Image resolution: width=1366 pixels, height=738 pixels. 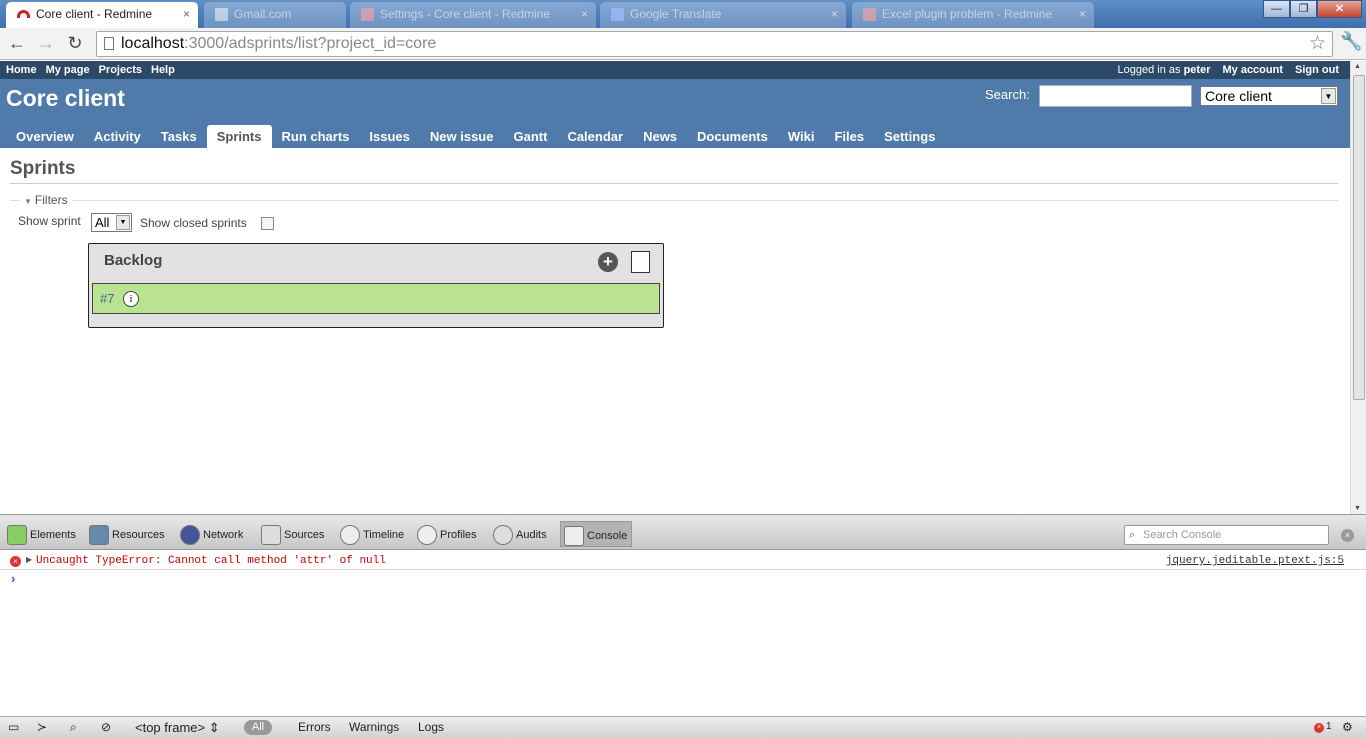 I want to click on filter-all-button: All, so click(x=258, y=727).